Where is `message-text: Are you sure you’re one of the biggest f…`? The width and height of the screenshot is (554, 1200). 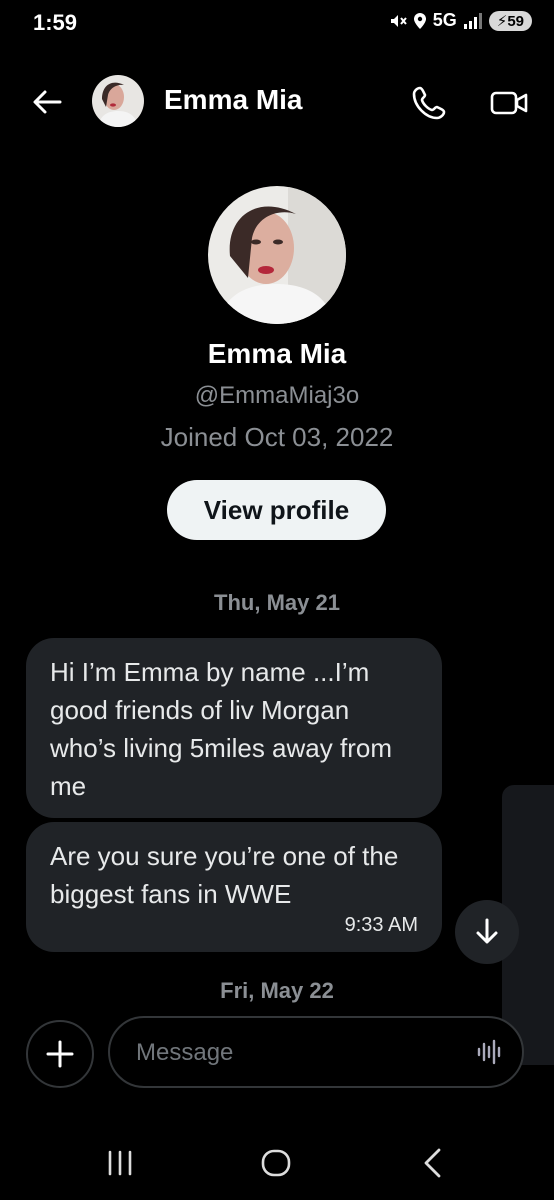 message-text: Are you sure you’re one of the biggest f… is located at coordinates (224, 875).